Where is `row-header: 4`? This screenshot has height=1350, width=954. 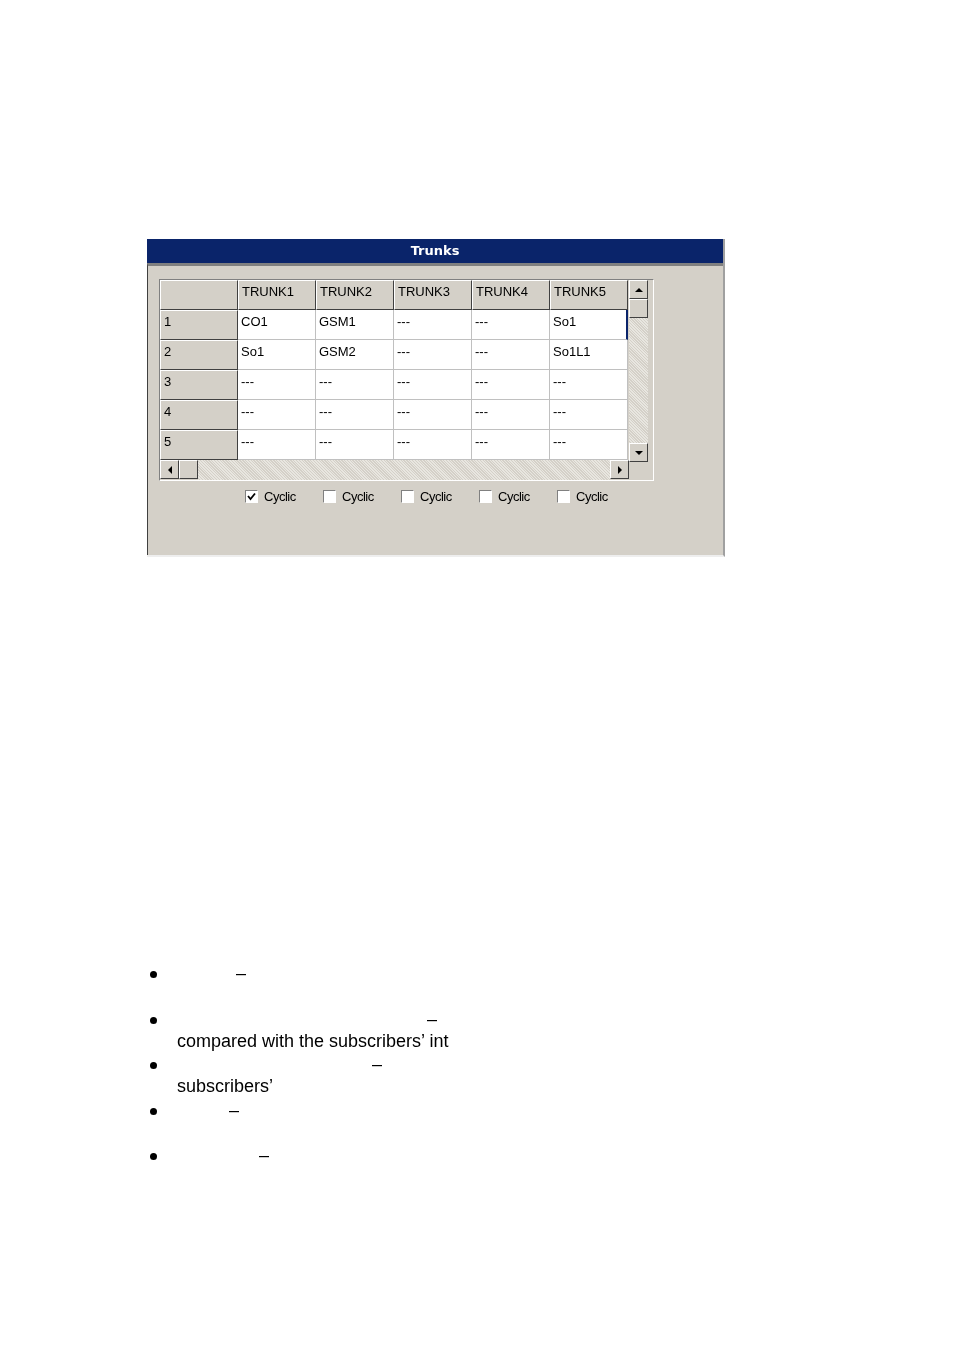
row-header: 4 is located at coordinates (199, 415).